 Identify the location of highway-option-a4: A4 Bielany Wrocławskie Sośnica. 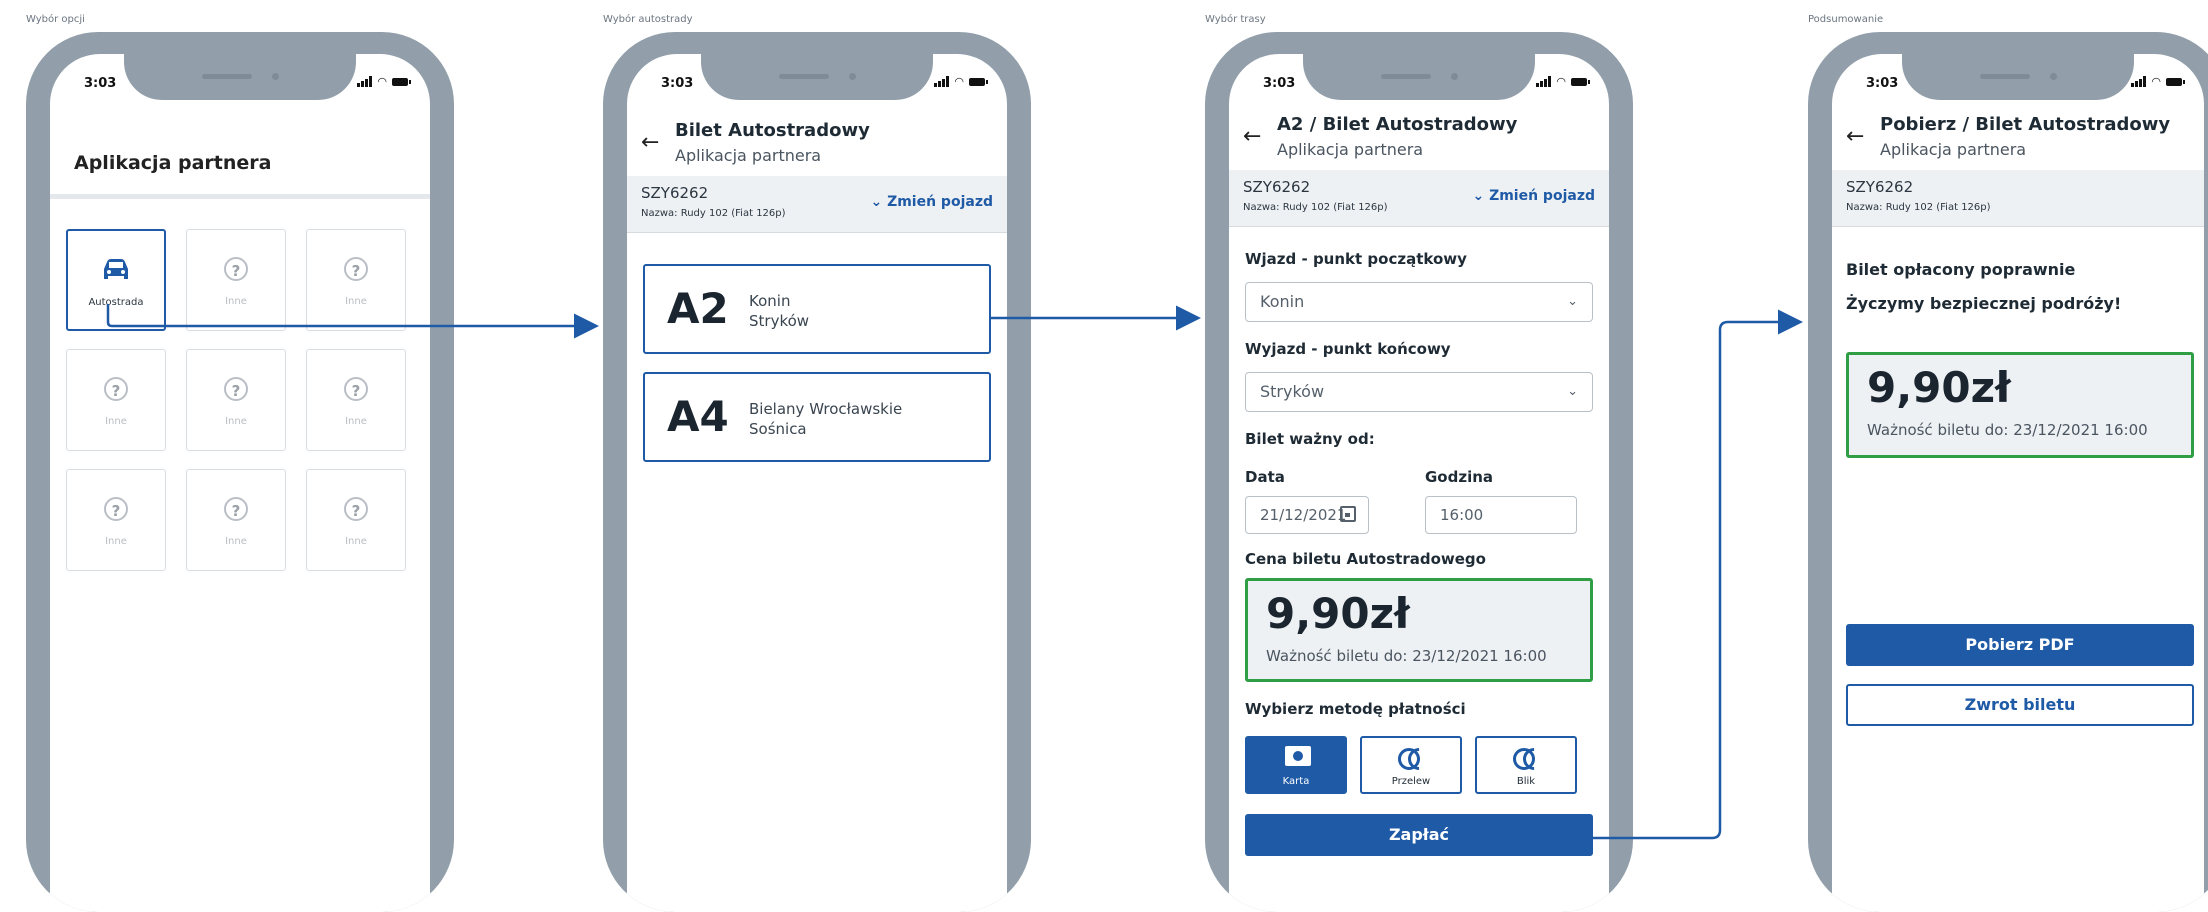
(817, 417).